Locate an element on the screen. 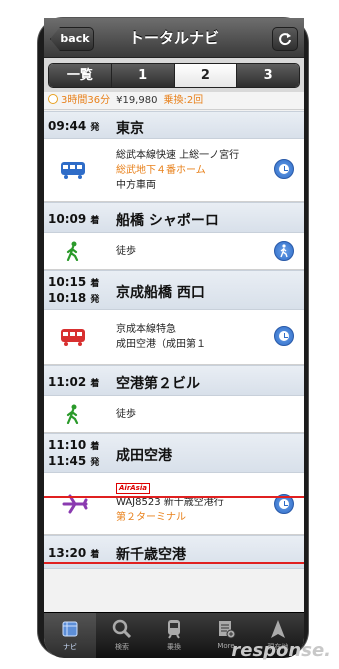 The height and width of the screenshot is (669, 339). cube-navi-icon is located at coordinates (70, 629).